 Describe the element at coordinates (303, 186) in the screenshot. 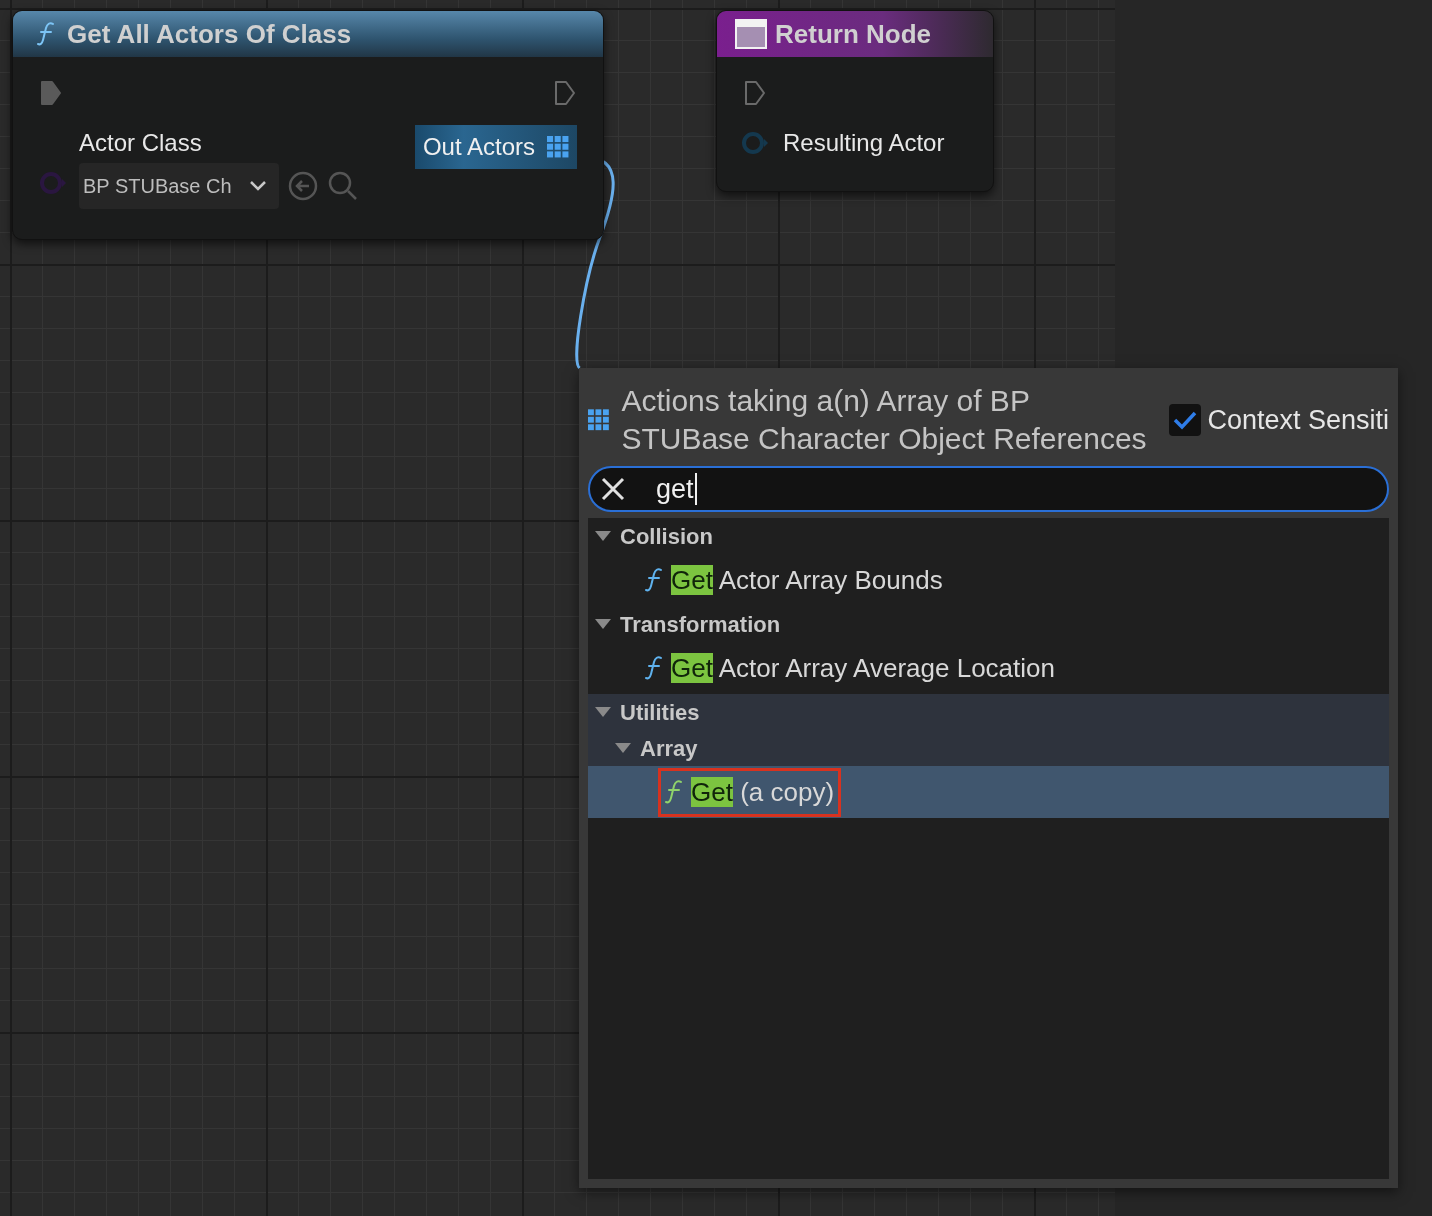

I see `arrow-left-circle-icon` at that location.